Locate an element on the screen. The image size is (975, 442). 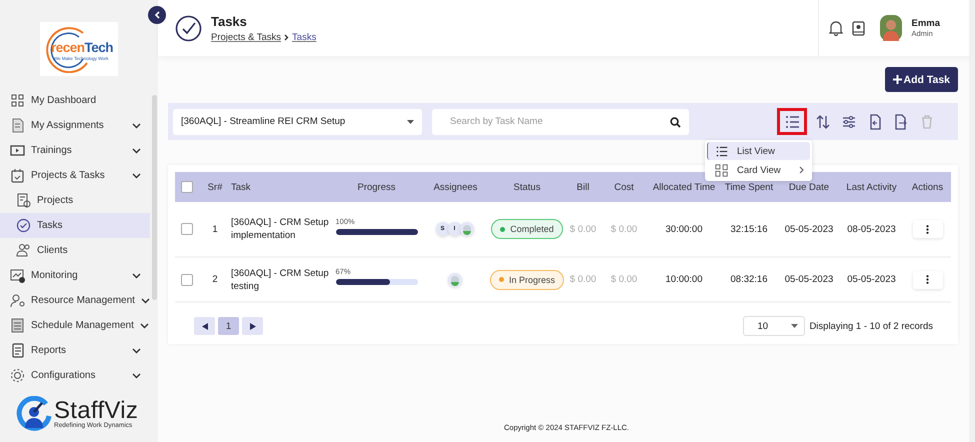
page-title: Tasks is located at coordinates (229, 21).